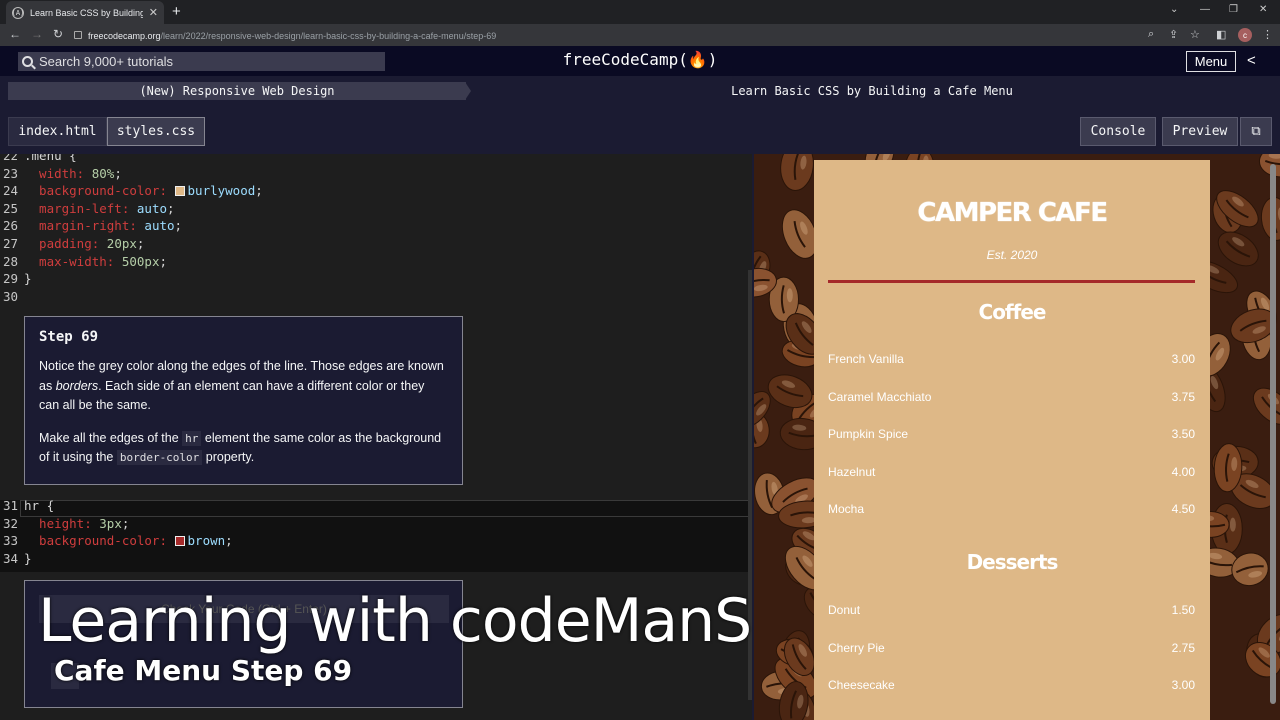 The height and width of the screenshot is (720, 1280). I want to click on window-close-icon: ✕, so click(1263, 9).